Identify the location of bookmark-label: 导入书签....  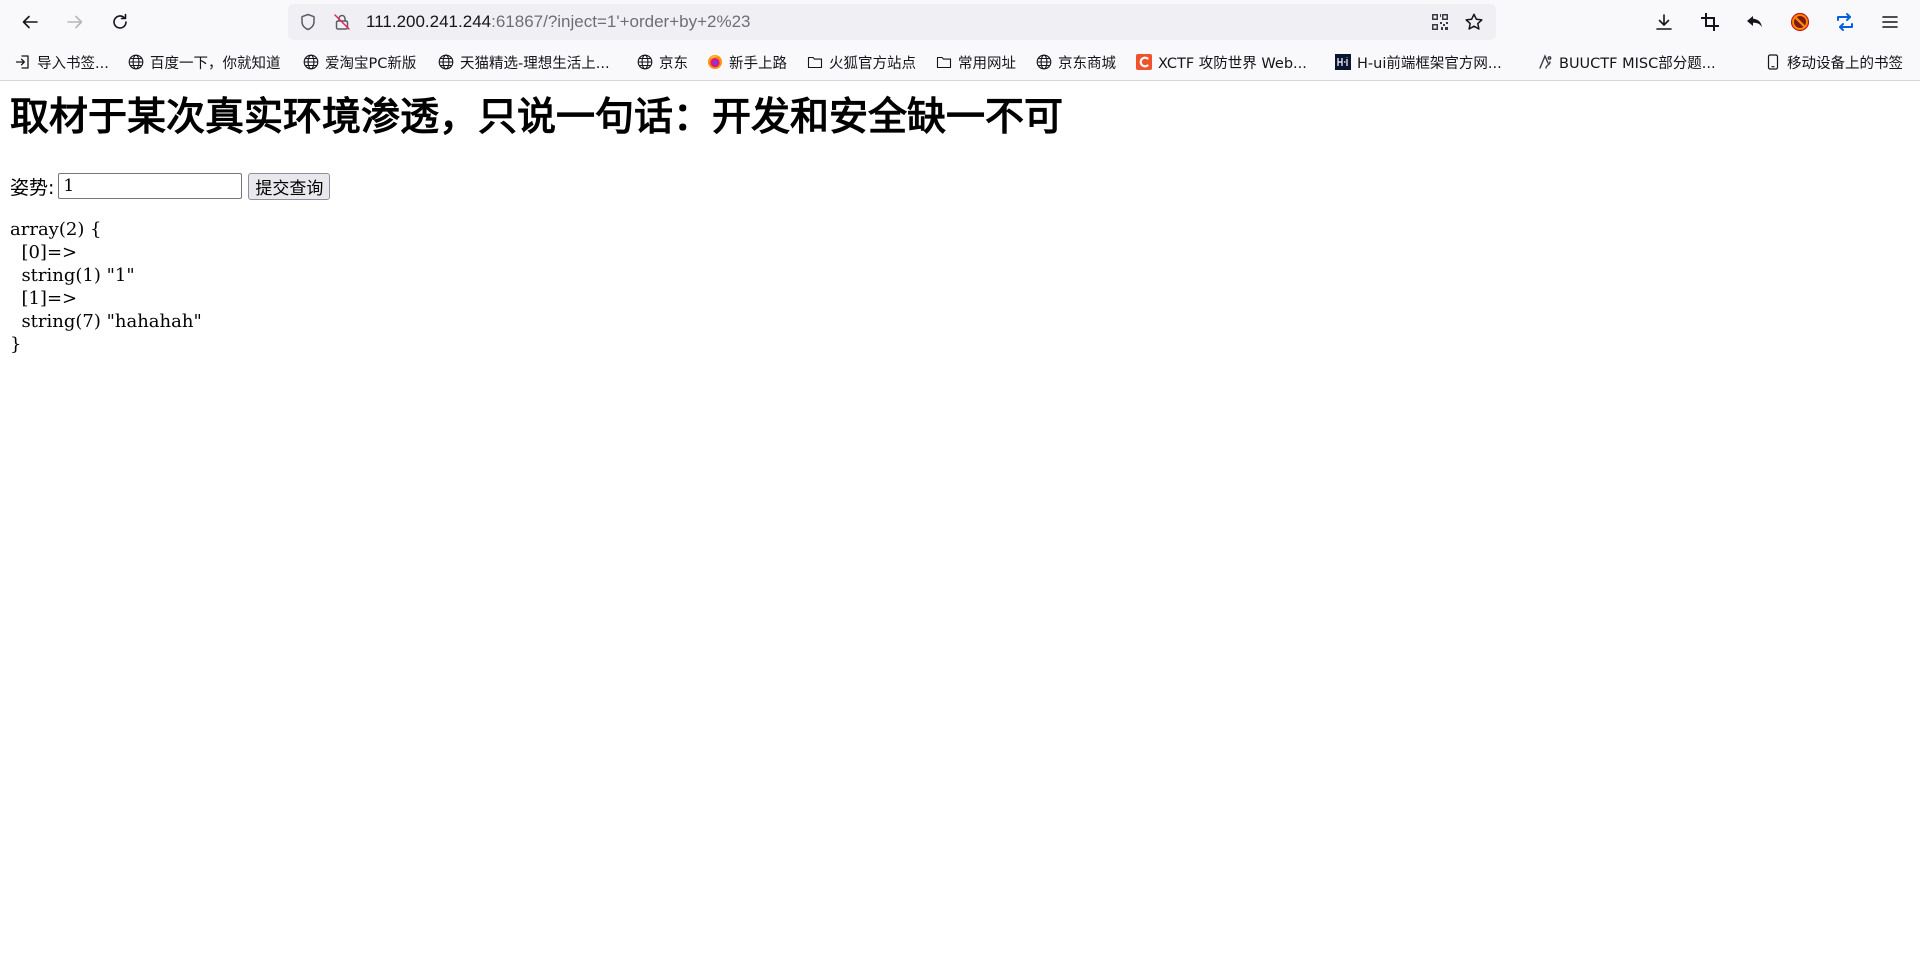
(73, 63).